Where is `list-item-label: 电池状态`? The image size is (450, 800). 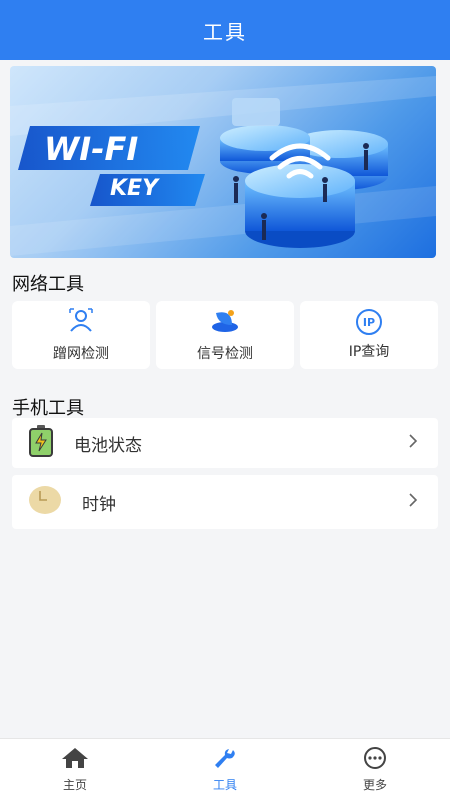
list-item-label: 电池状态 is located at coordinates (108, 445).